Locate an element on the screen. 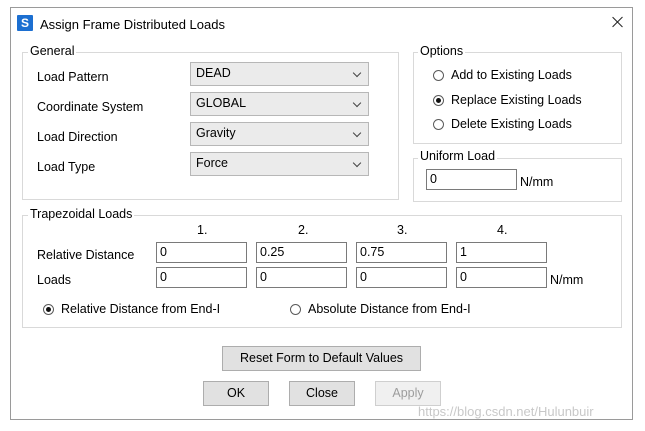  delete-existing-radio is located at coordinates (438, 124).